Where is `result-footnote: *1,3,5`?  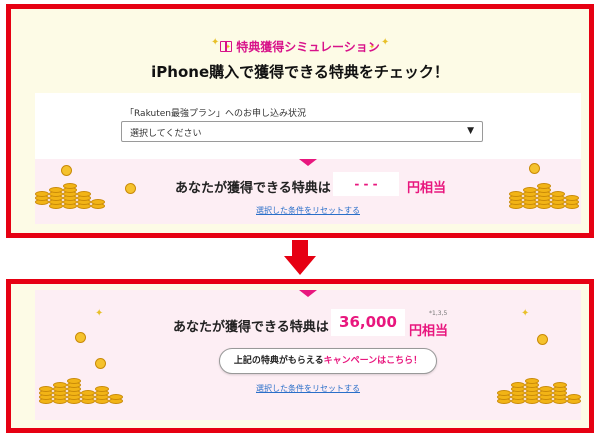 result-footnote: *1,3,5 is located at coordinates (438, 313).